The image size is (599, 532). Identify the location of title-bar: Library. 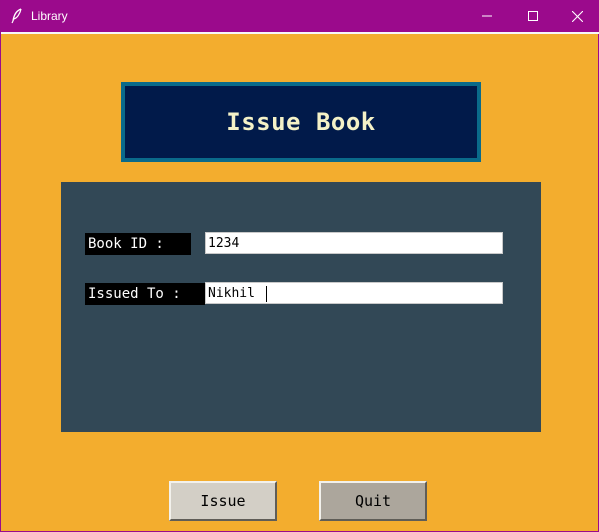
(300, 16).